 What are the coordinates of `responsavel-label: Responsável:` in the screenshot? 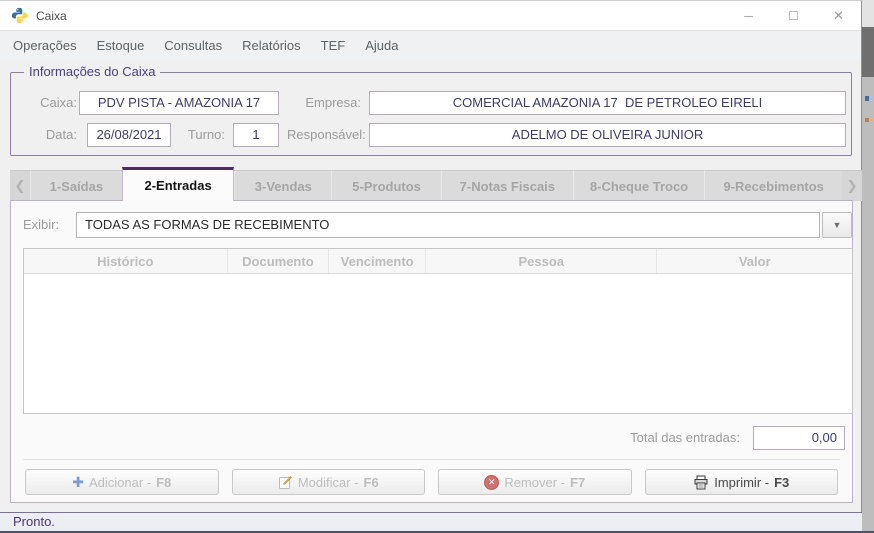 It's located at (326, 134).